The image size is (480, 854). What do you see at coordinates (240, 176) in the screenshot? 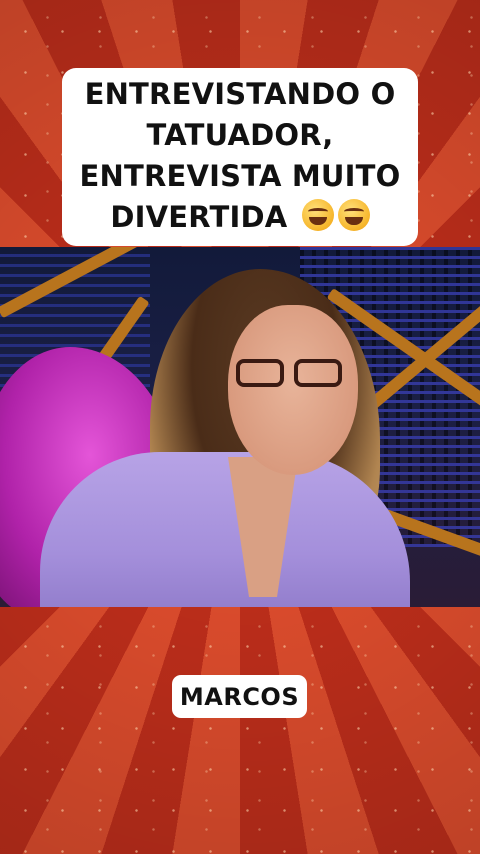
I see `title-line-3: ENTREVISTA MUITO` at bounding box center [240, 176].